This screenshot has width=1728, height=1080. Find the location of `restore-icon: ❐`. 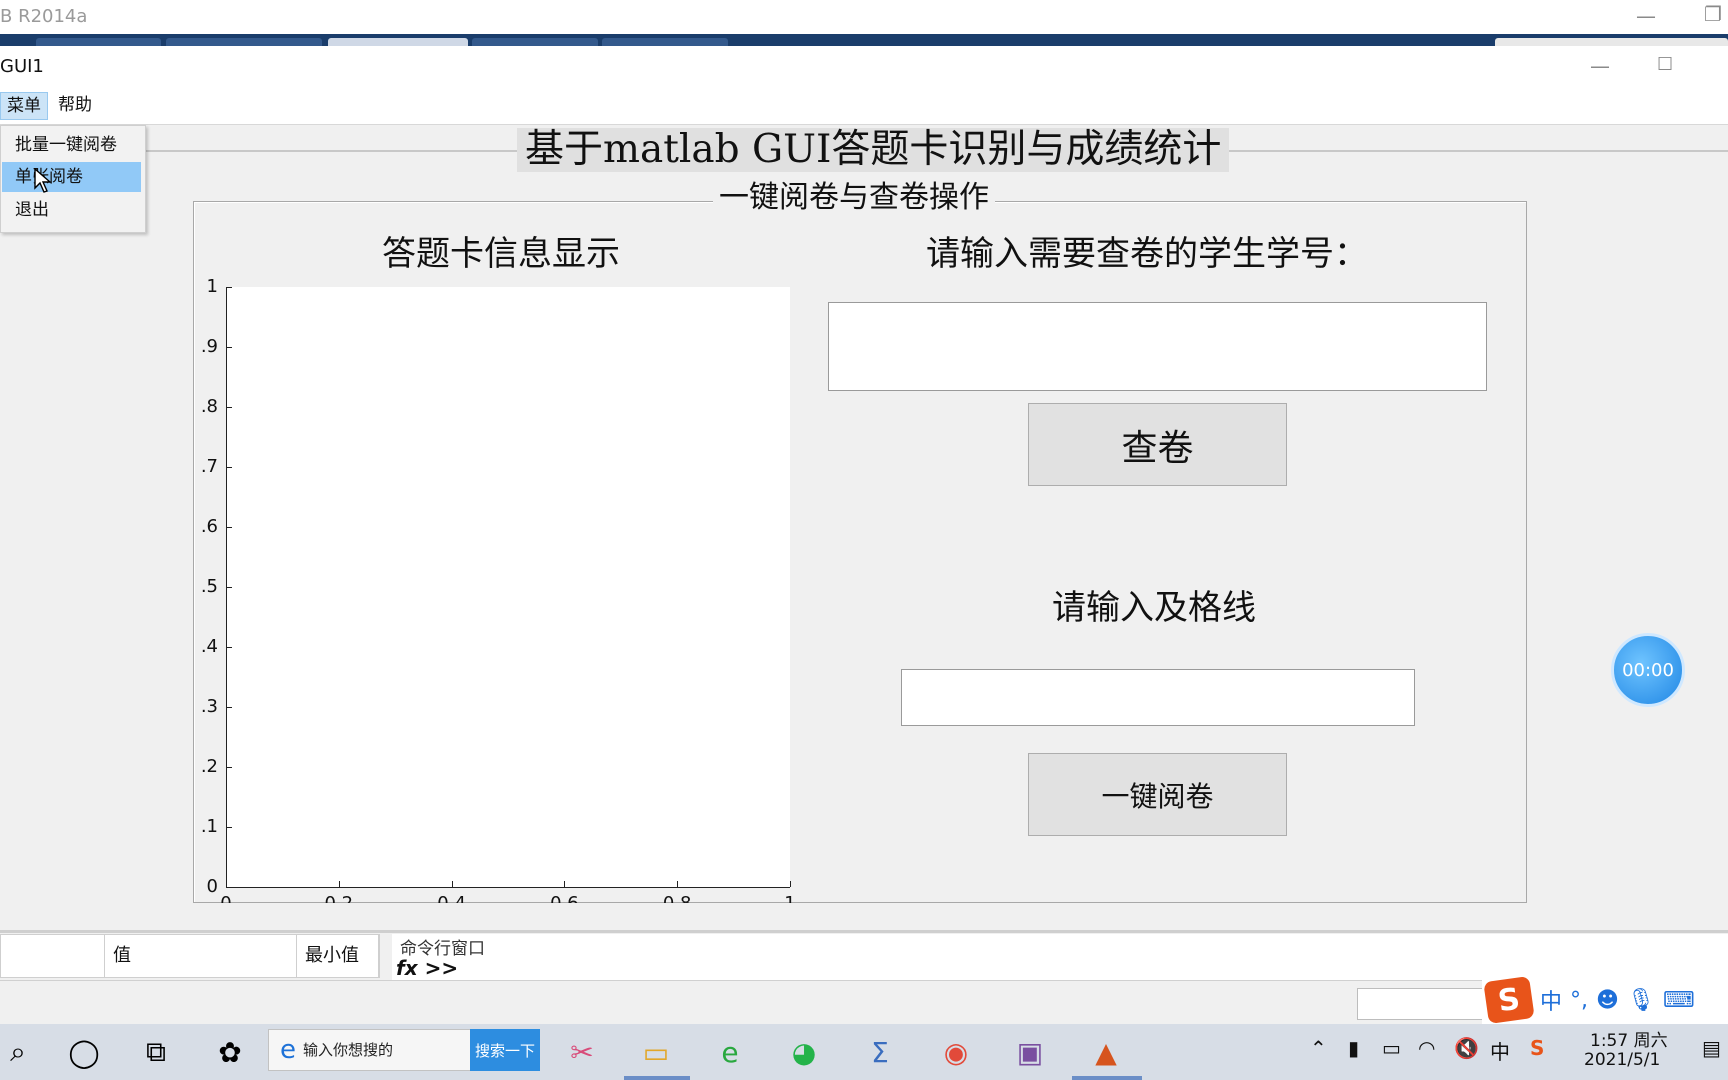

restore-icon: ❐ is located at coordinates (1713, 14).